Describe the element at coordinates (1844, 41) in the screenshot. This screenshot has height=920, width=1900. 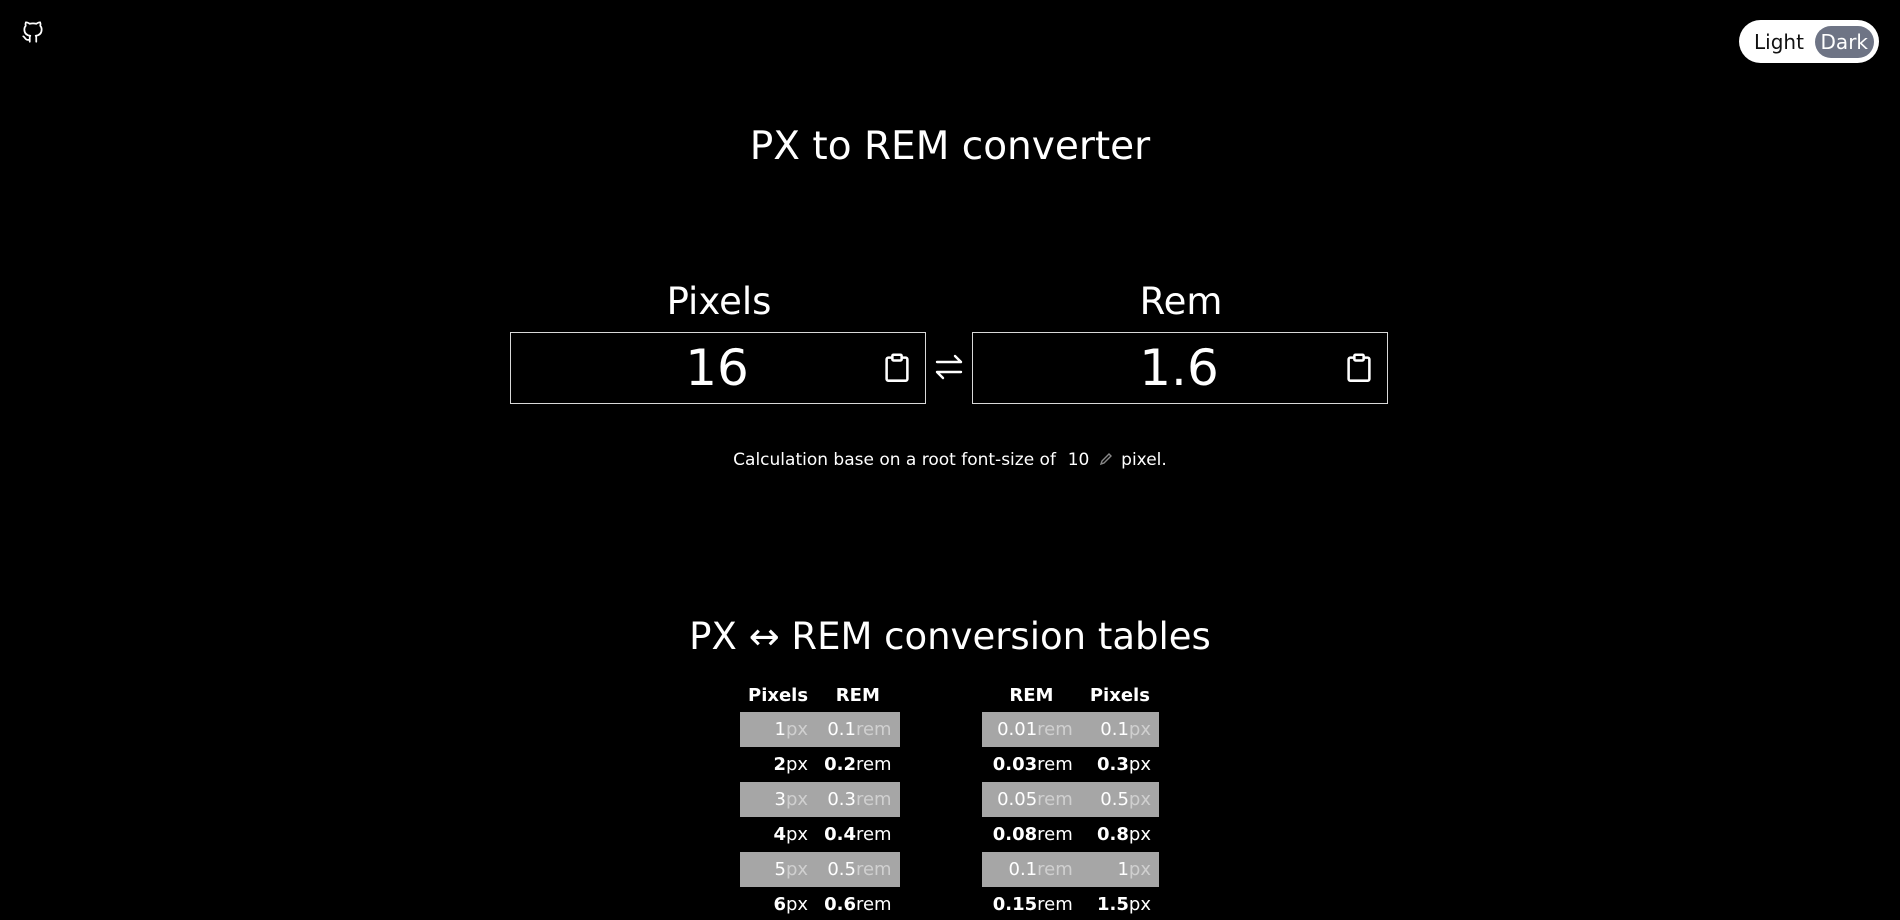
I see `theme-dark-option: Dark` at that location.